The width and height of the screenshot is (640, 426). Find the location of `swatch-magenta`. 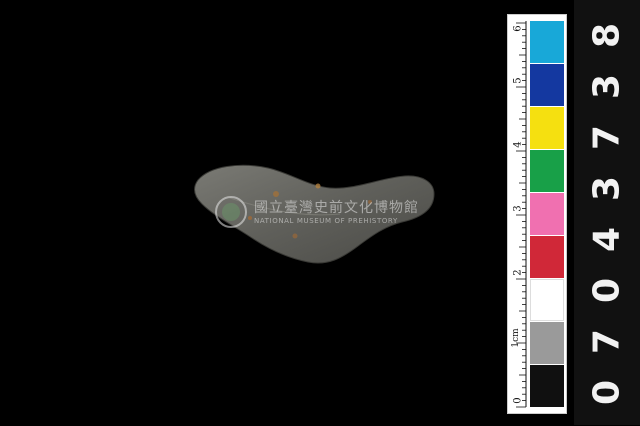

swatch-magenta is located at coordinates (547, 214).